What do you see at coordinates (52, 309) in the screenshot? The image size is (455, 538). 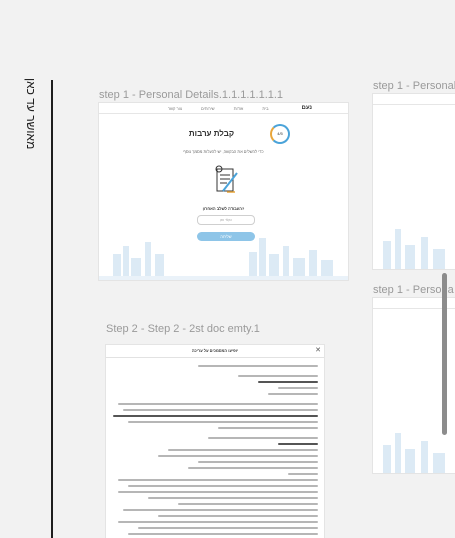 I see `section-divider` at bounding box center [52, 309].